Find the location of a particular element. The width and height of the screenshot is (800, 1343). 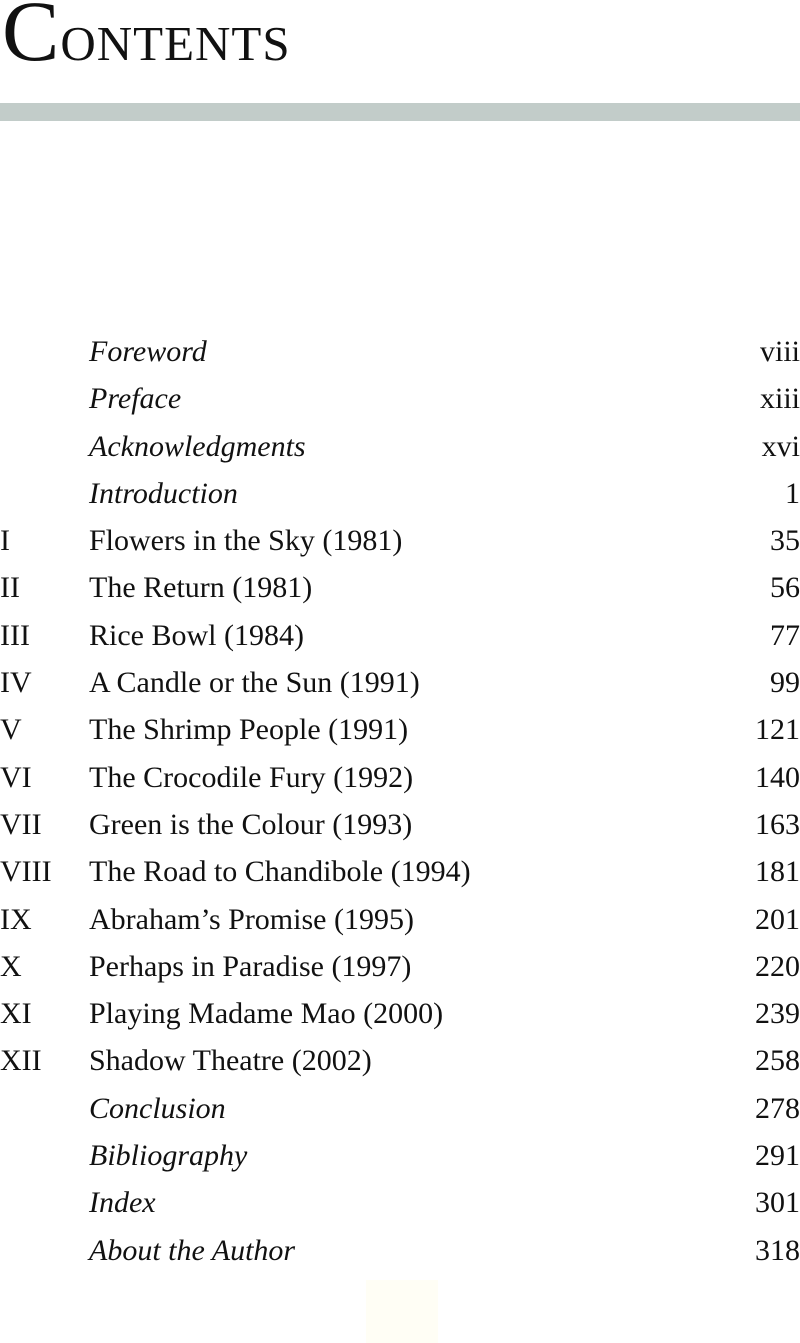

page-number: xiii is located at coordinates (779, 399).